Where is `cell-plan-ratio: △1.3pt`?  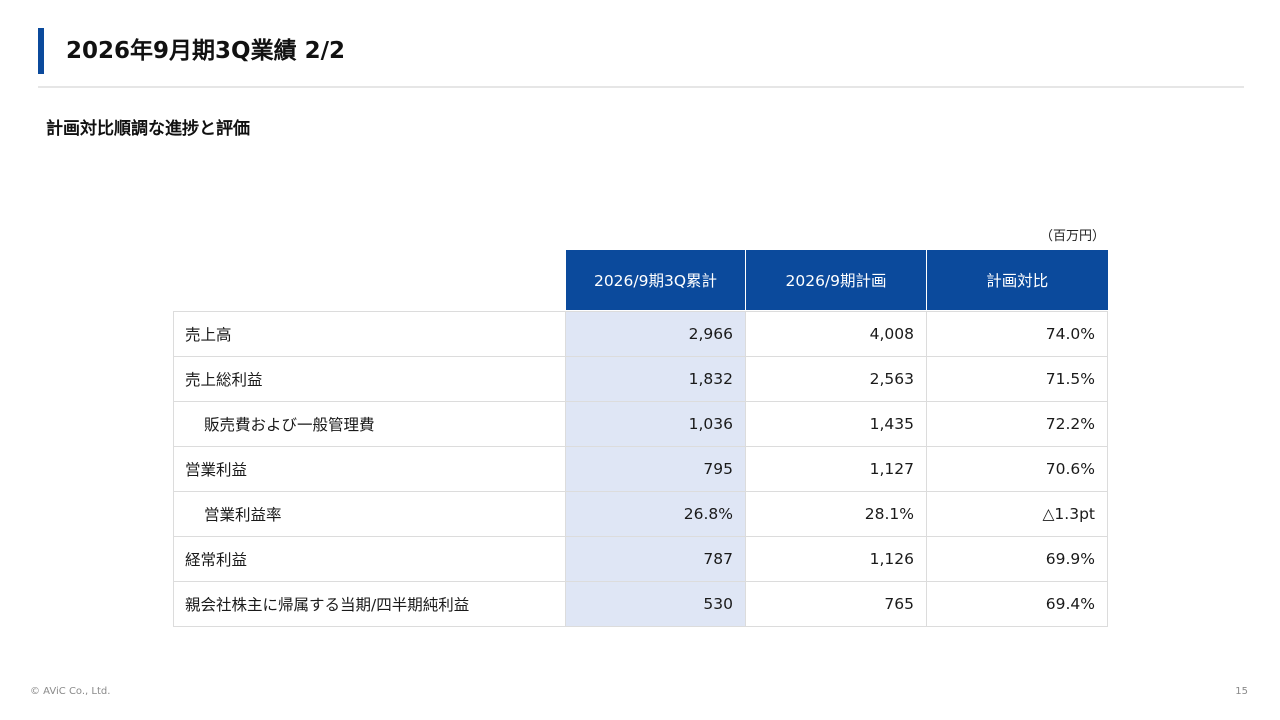 cell-plan-ratio: △1.3pt is located at coordinates (1017, 514).